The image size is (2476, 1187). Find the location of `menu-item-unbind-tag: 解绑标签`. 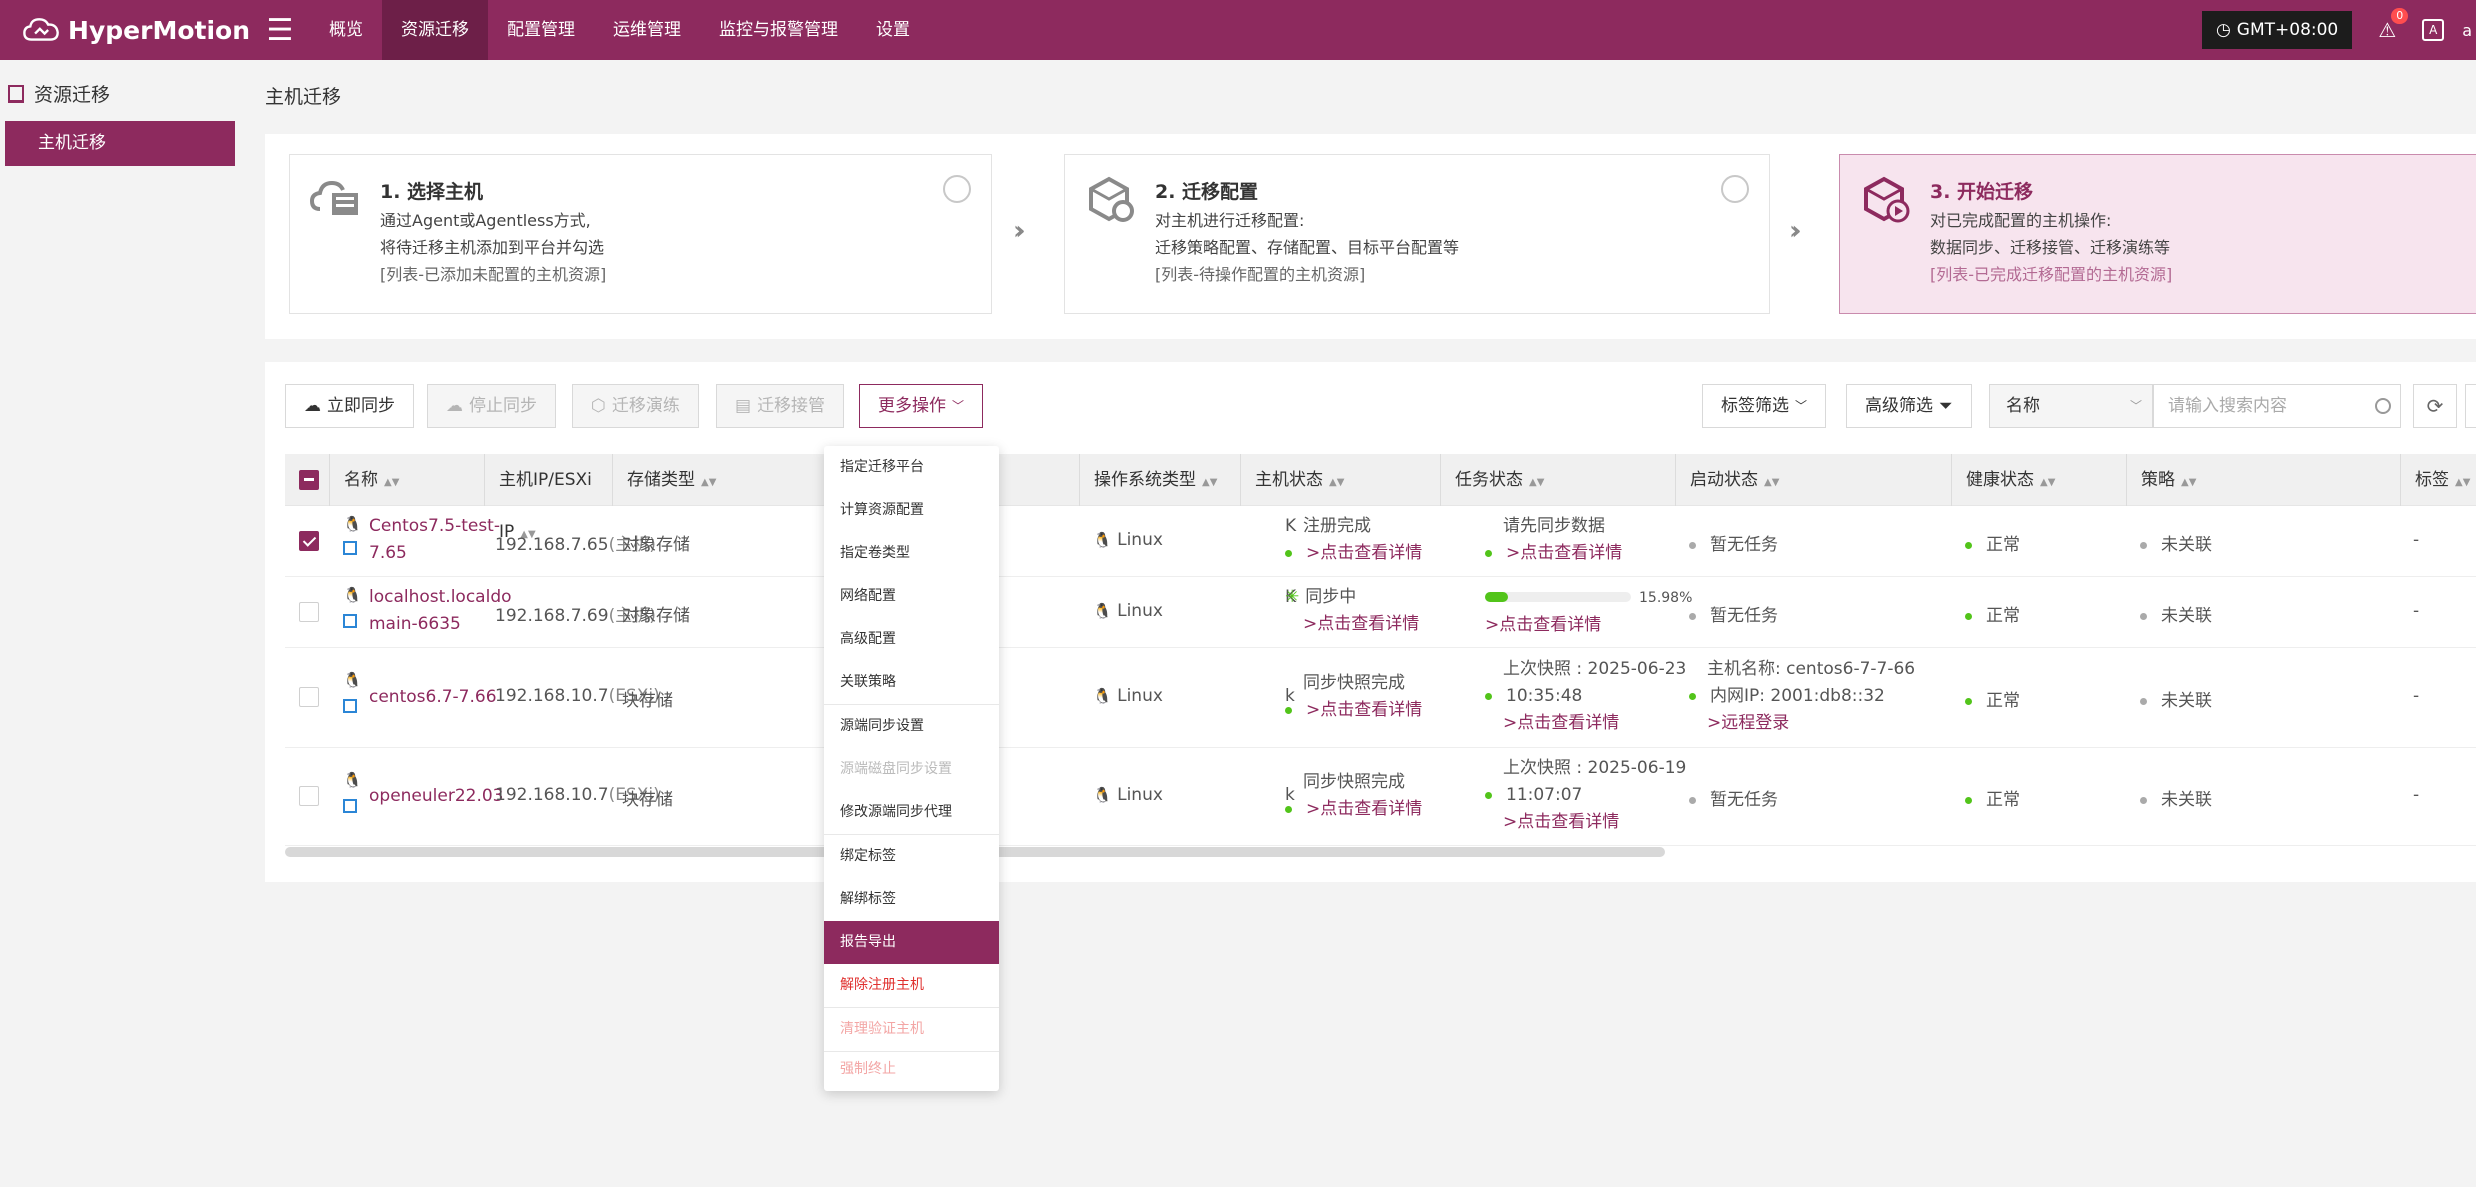

menu-item-unbind-tag: 解绑标签 is located at coordinates (911, 899).